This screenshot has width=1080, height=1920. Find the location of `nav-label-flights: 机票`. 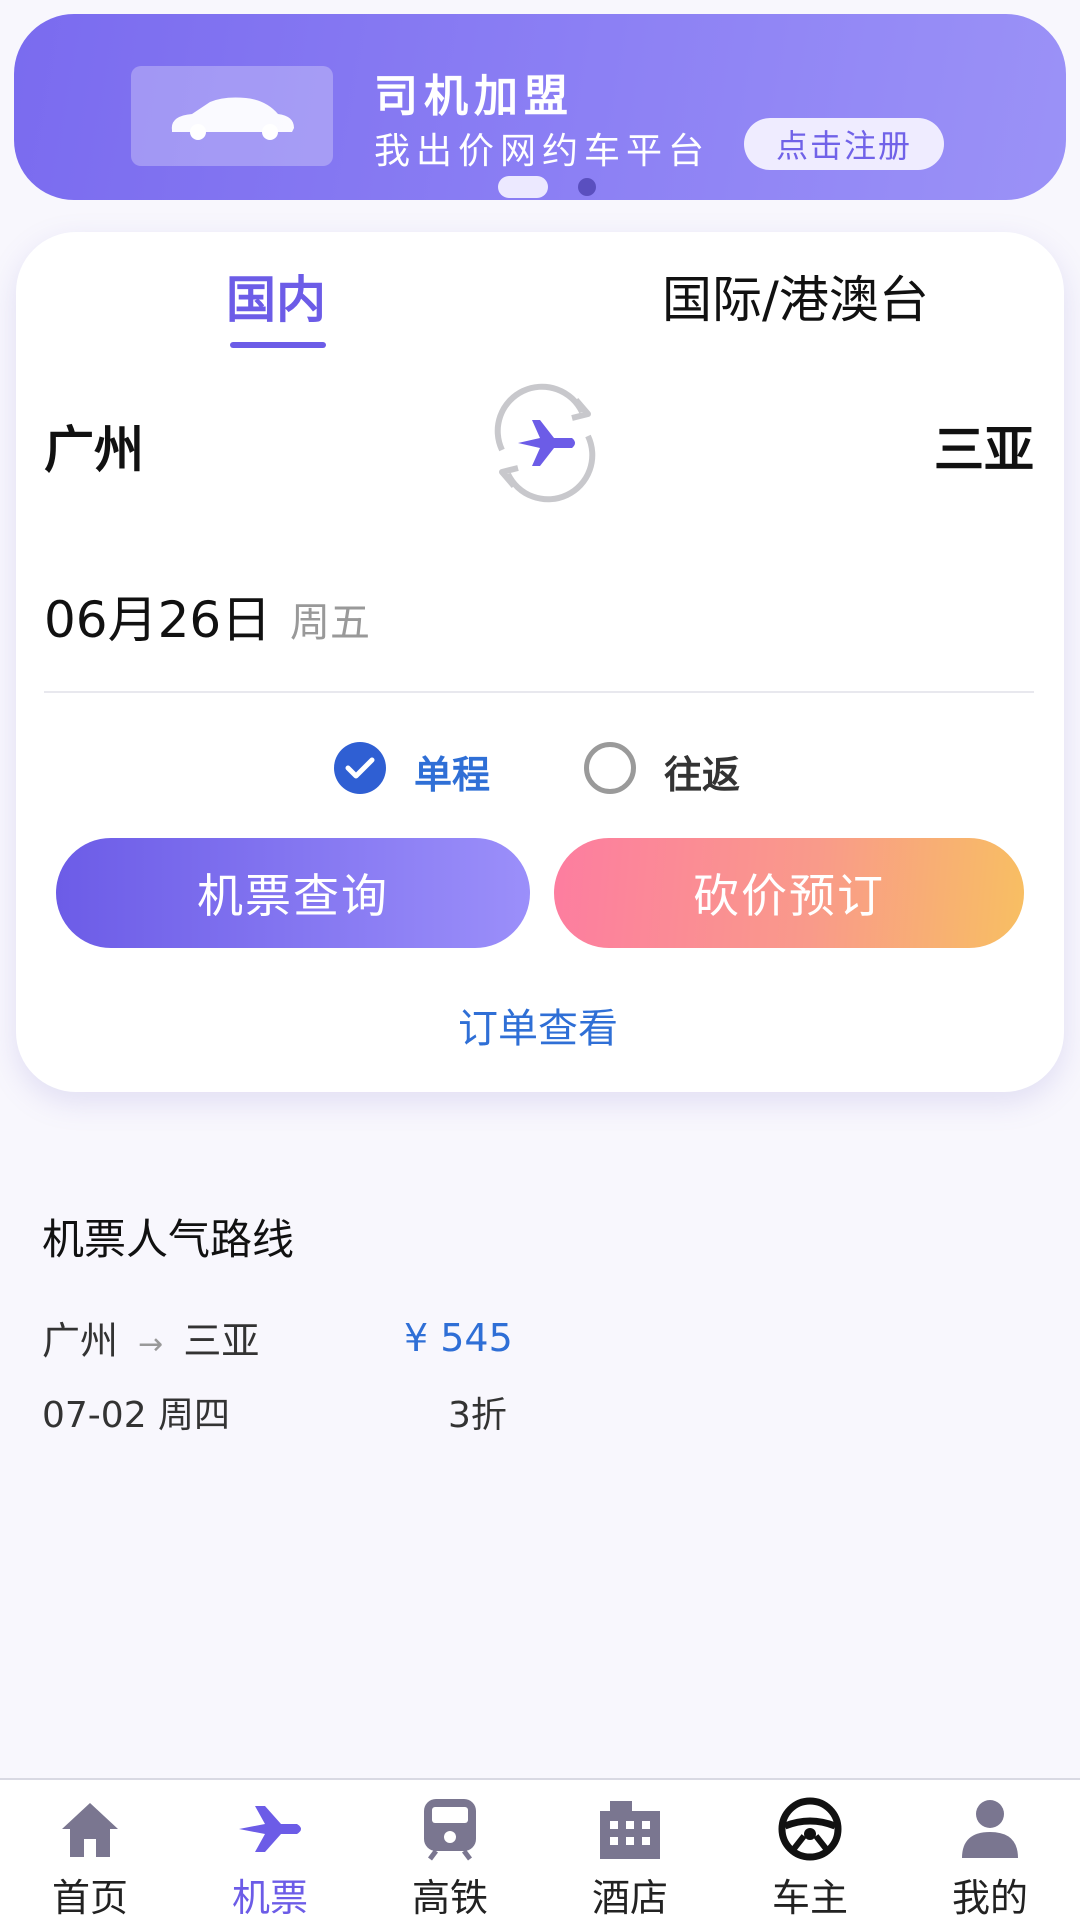

nav-label-flights: 机票 is located at coordinates (269, 1898).